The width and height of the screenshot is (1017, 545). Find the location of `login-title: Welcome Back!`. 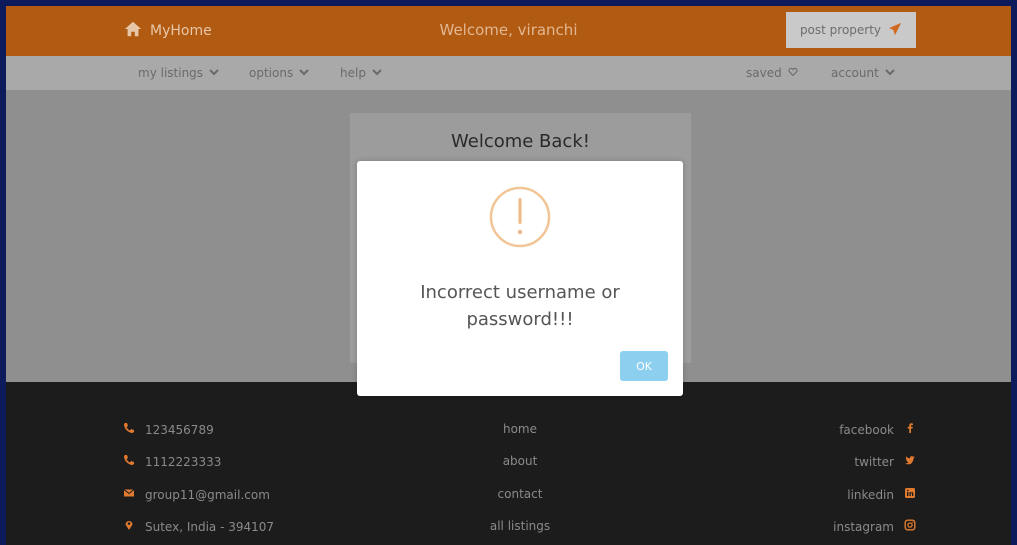

login-title: Welcome Back! is located at coordinates (520, 141).